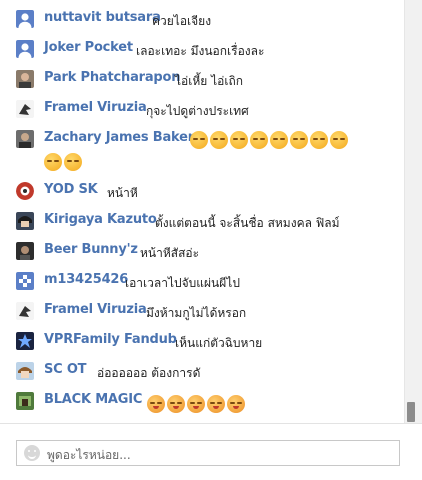 The image size is (422, 480). Describe the element at coordinates (196, 313) in the screenshot. I see `message-text: มึงห้ามกูไม่ได้หรอก` at that location.